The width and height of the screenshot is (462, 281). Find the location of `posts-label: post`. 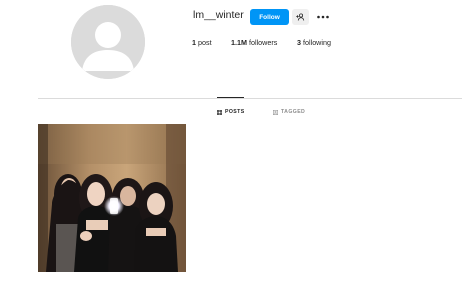

posts-label: post is located at coordinates (205, 42).